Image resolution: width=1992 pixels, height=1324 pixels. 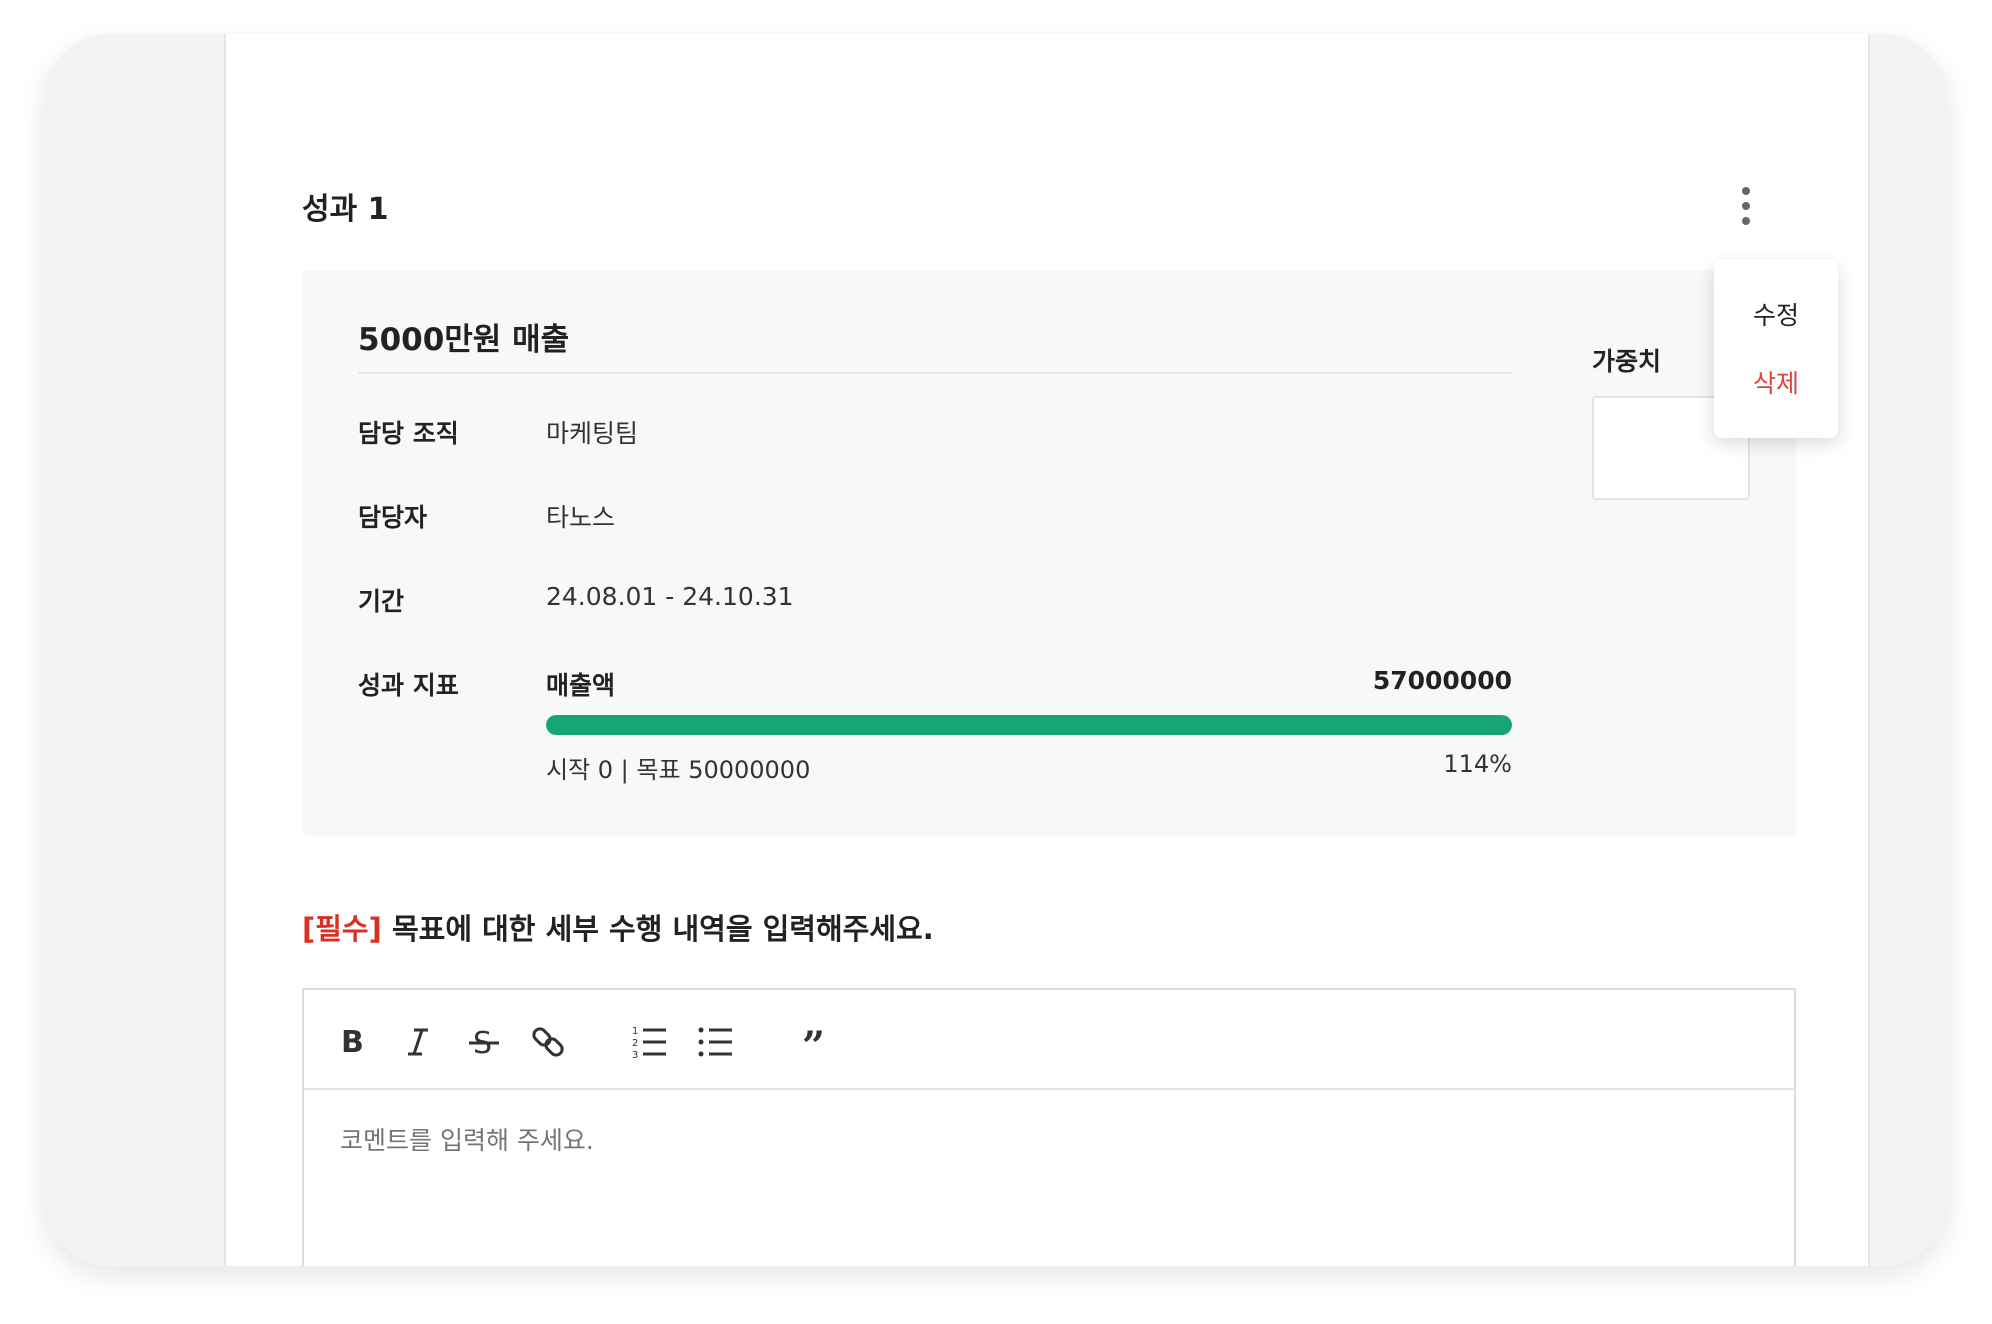 What do you see at coordinates (345, 209) in the screenshot?
I see `section-title: 성과 1` at bounding box center [345, 209].